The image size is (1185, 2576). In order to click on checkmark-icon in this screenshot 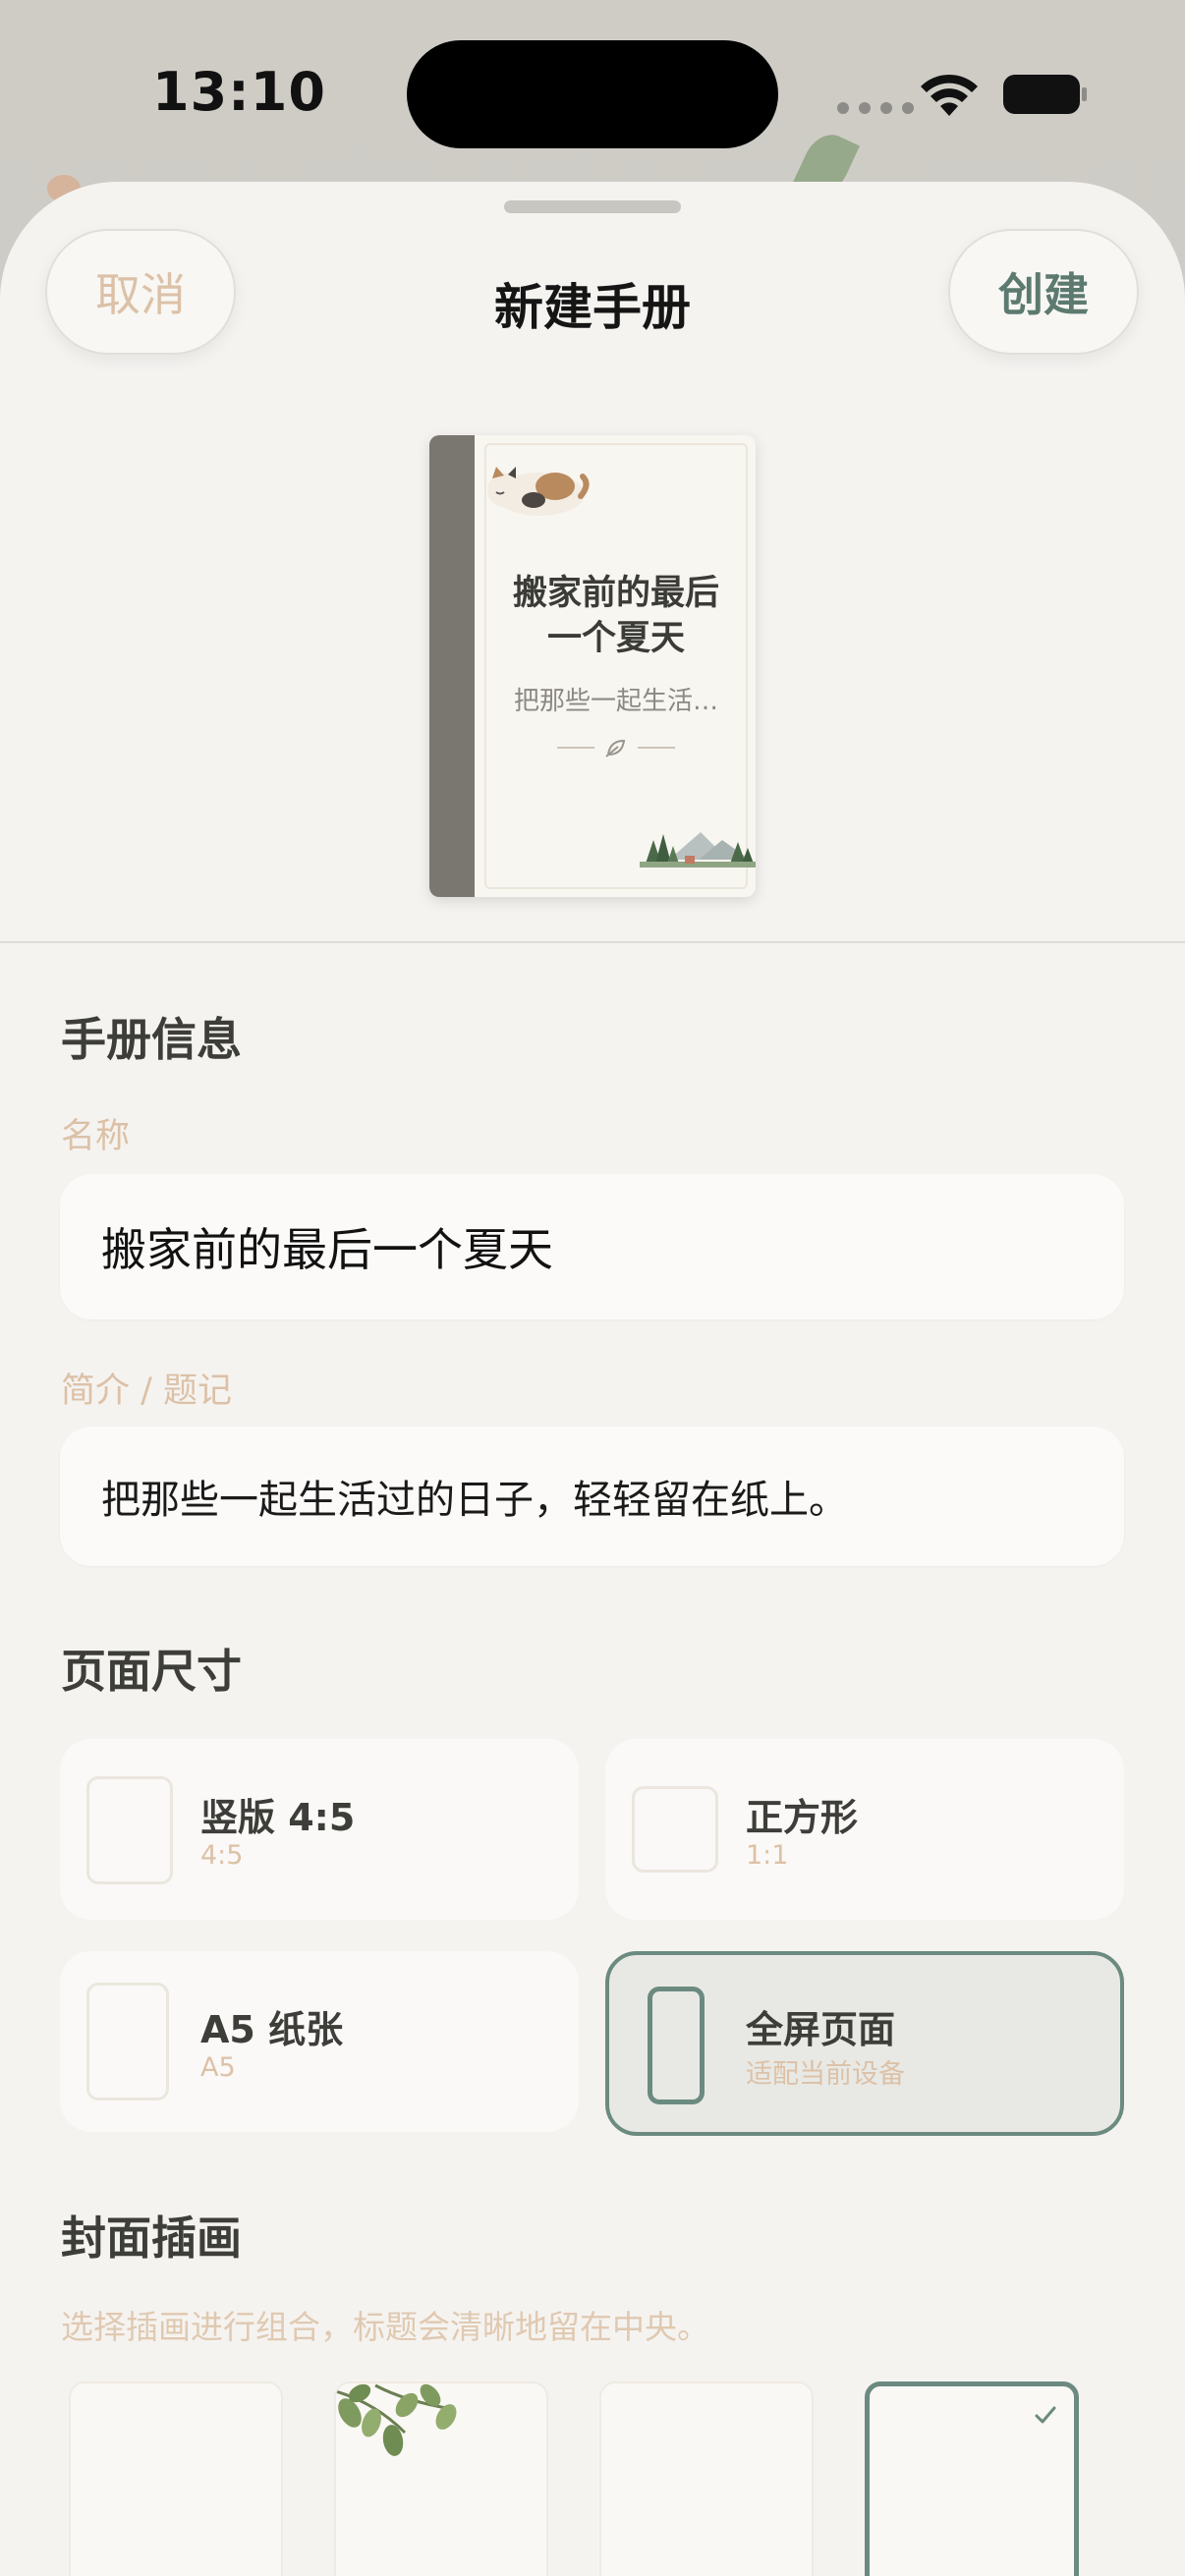, I will do `click(1045, 2415)`.